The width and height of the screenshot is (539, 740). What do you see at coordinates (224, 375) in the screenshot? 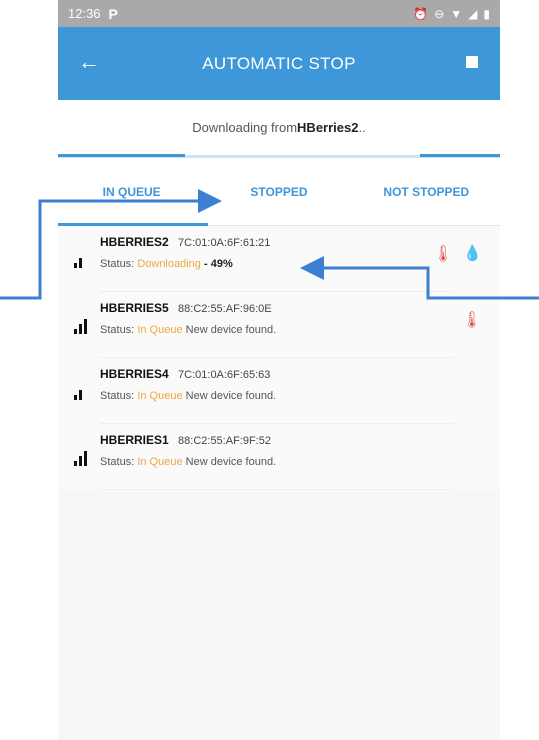
I see `device-mac: 7C:01:0A:6F:65:63` at bounding box center [224, 375].